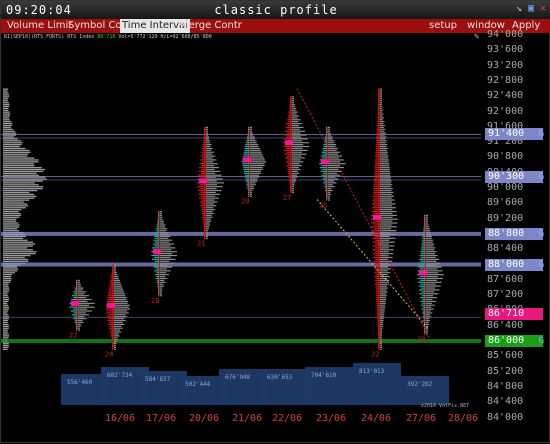 This screenshot has height=444, width=550. Describe the element at coordinates (203, 181) in the screenshot. I see `poc-marker` at that location.